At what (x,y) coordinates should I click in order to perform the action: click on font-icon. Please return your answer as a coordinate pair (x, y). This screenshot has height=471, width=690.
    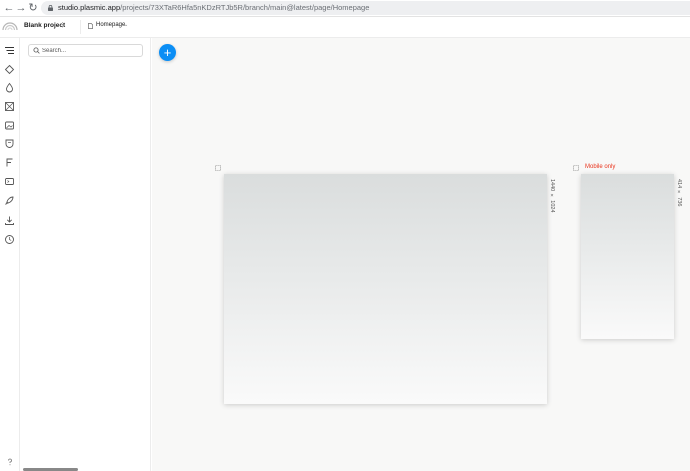
    Looking at the image, I should click on (9, 162).